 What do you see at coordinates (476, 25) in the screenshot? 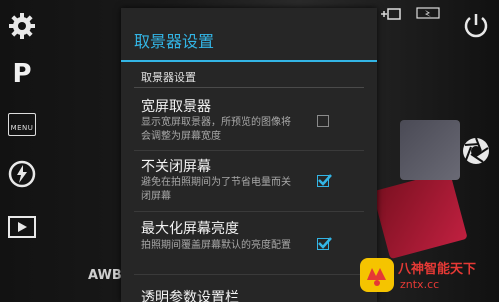
I see `shutter-power-icon` at bounding box center [476, 25].